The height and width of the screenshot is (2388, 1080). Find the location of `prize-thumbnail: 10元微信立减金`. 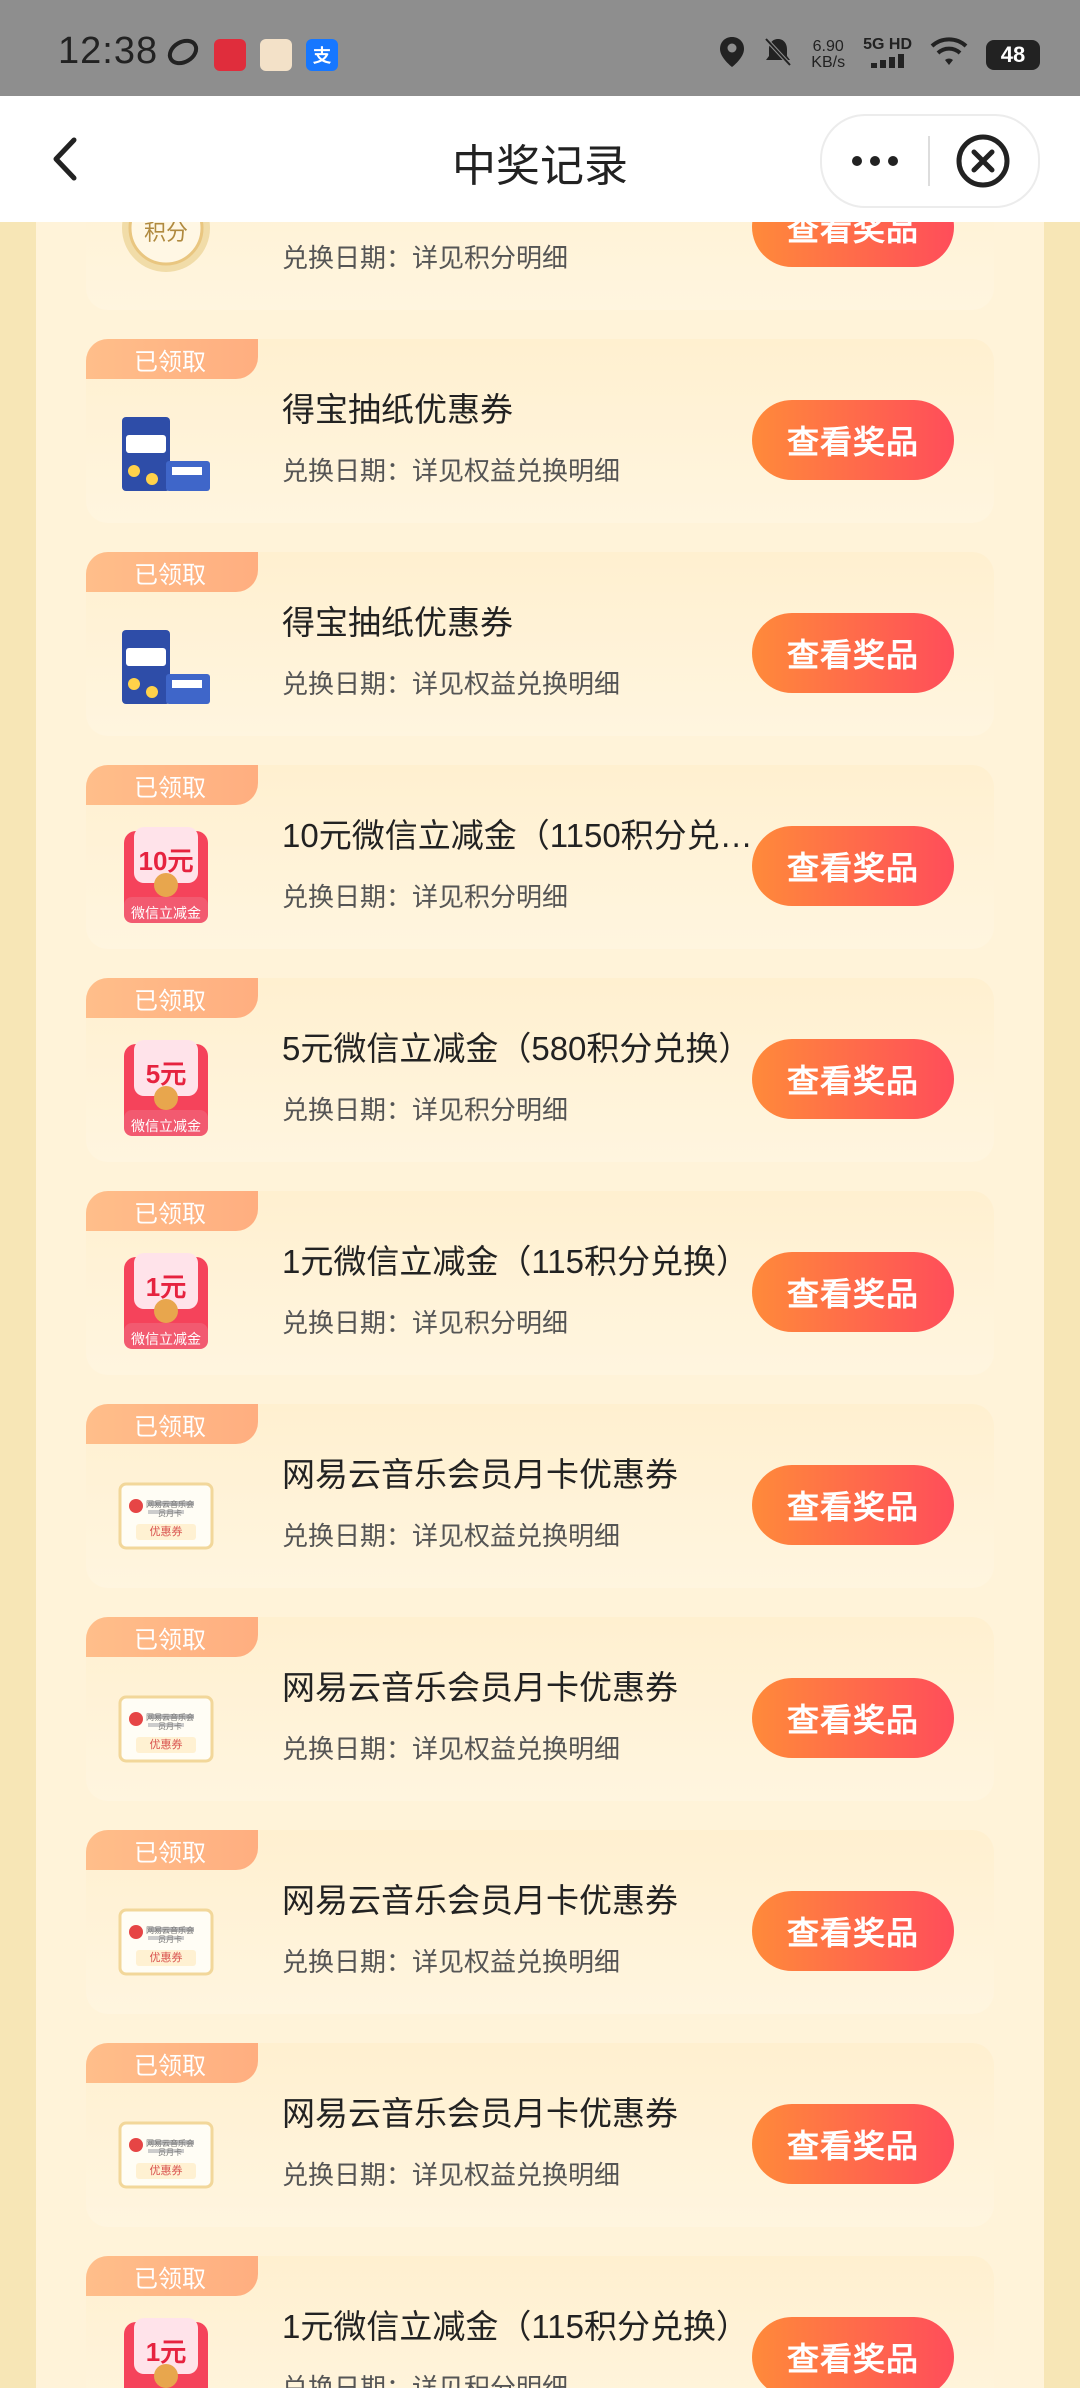

prize-thumbnail: 10元微信立减金 is located at coordinates (166, 877).